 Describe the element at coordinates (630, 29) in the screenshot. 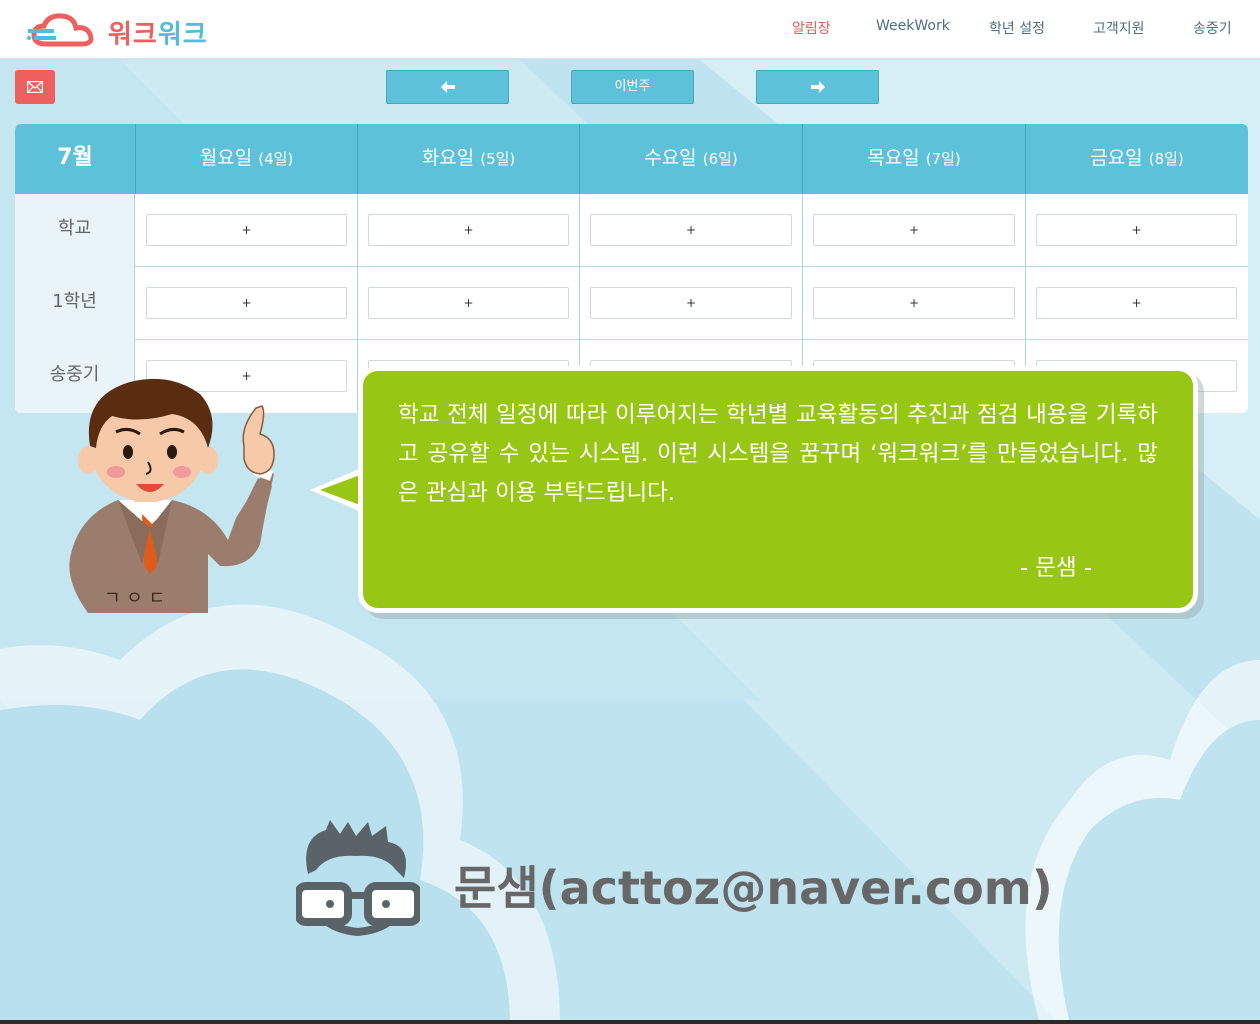

I see `top-navbar: 워크워크 알림장 WeekWork 학년 설정 고객지원 송중기` at that location.